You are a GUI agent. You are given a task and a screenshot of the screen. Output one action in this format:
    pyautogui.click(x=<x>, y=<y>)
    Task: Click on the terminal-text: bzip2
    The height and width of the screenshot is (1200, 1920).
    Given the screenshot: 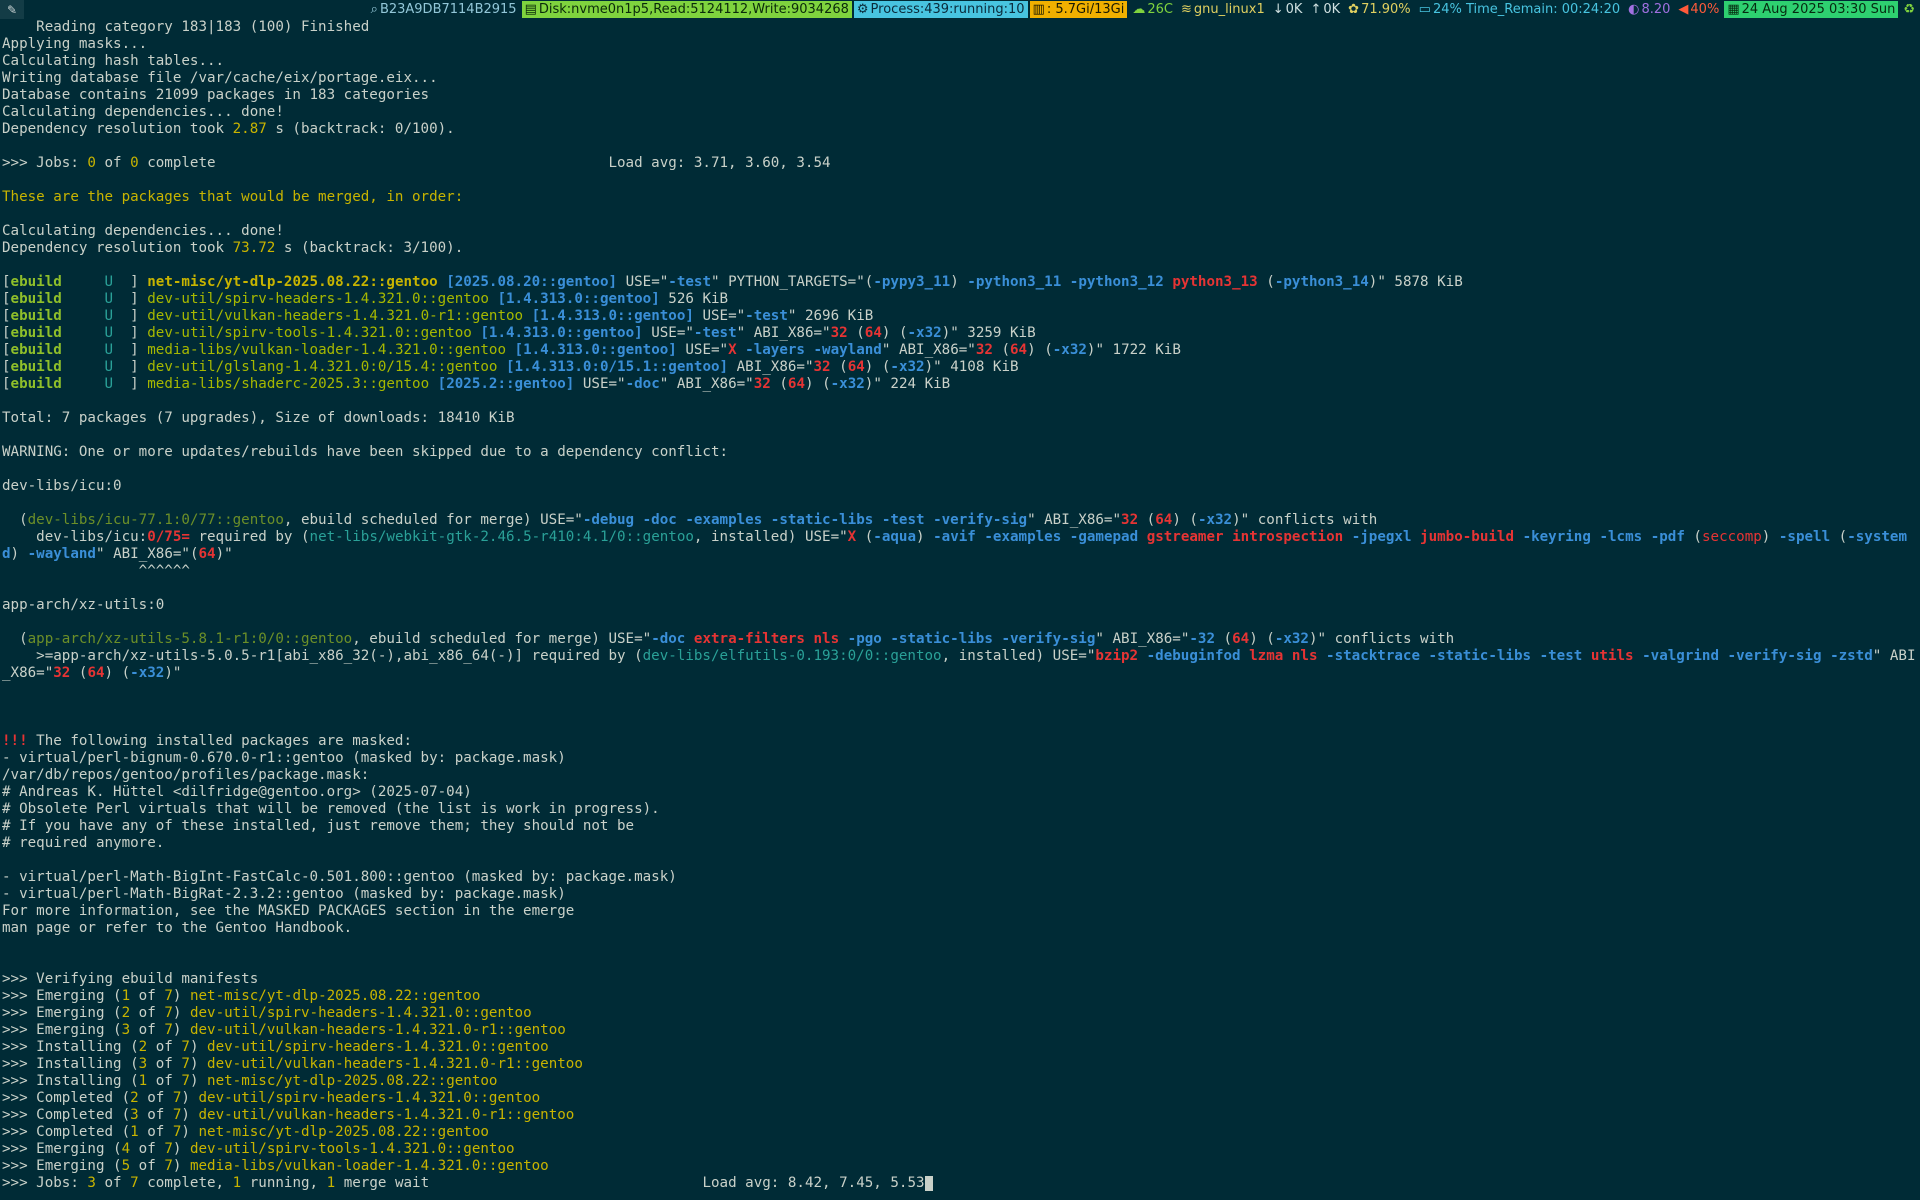 What is the action you would take?
    pyautogui.click(x=1117, y=656)
    